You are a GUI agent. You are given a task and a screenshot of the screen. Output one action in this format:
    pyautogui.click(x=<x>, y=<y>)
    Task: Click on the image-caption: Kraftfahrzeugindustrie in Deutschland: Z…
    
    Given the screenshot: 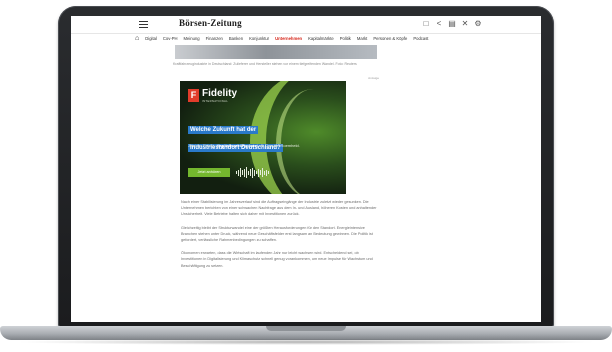 What is the action you would take?
    pyautogui.click(x=265, y=64)
    